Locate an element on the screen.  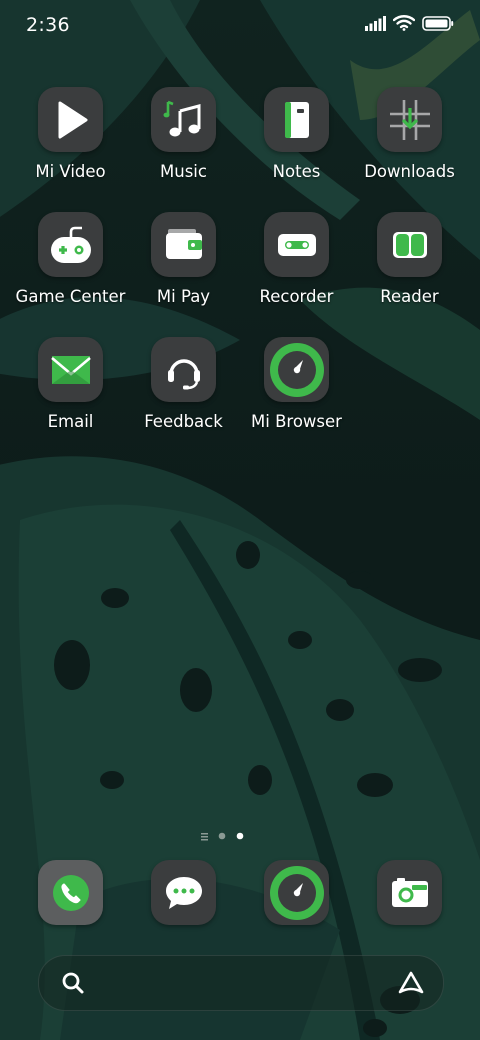
page-indicator-dot is located at coordinates (222, 836).